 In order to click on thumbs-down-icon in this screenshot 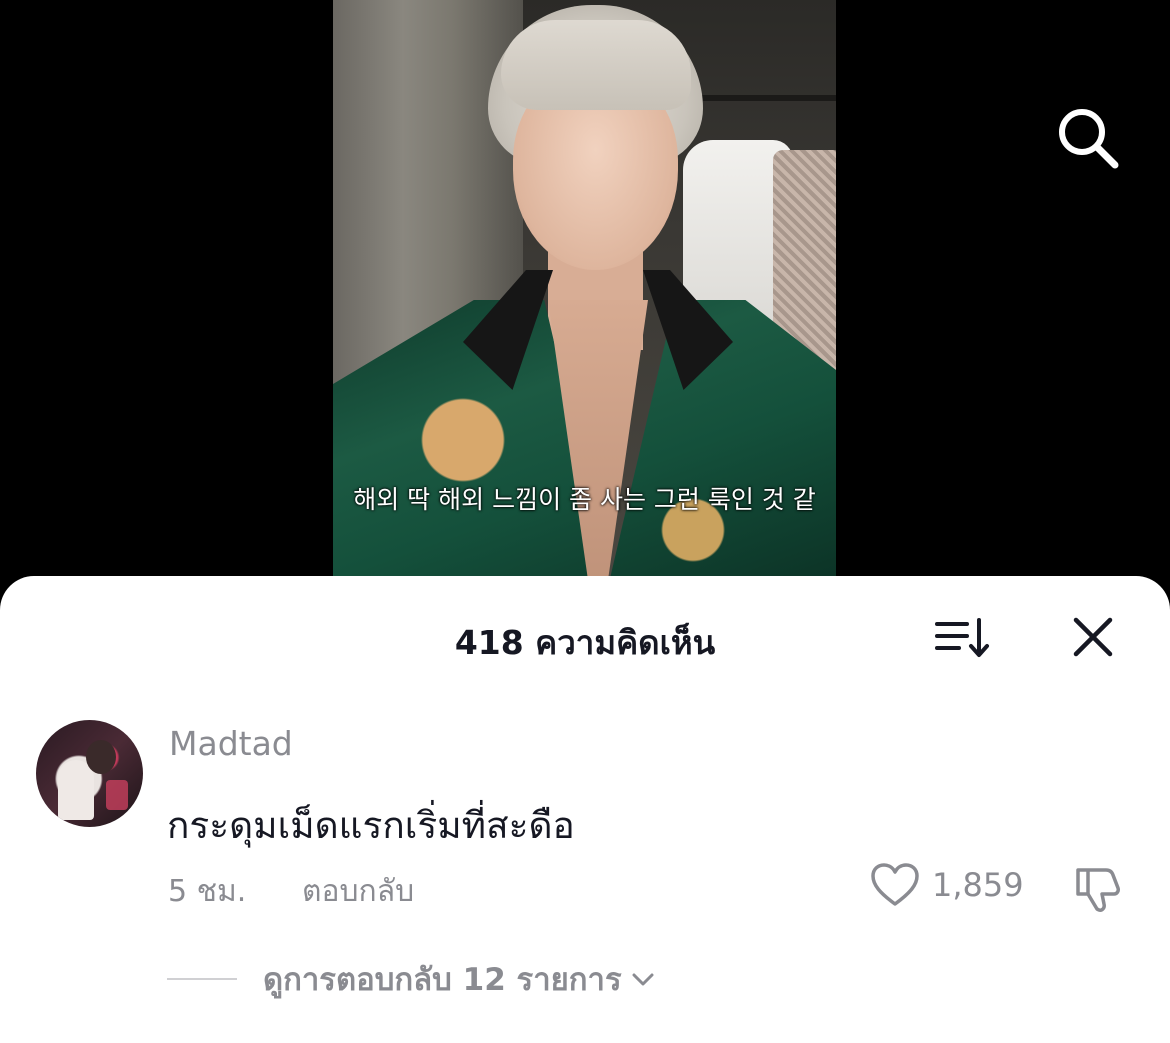, I will do `click(1098, 890)`.